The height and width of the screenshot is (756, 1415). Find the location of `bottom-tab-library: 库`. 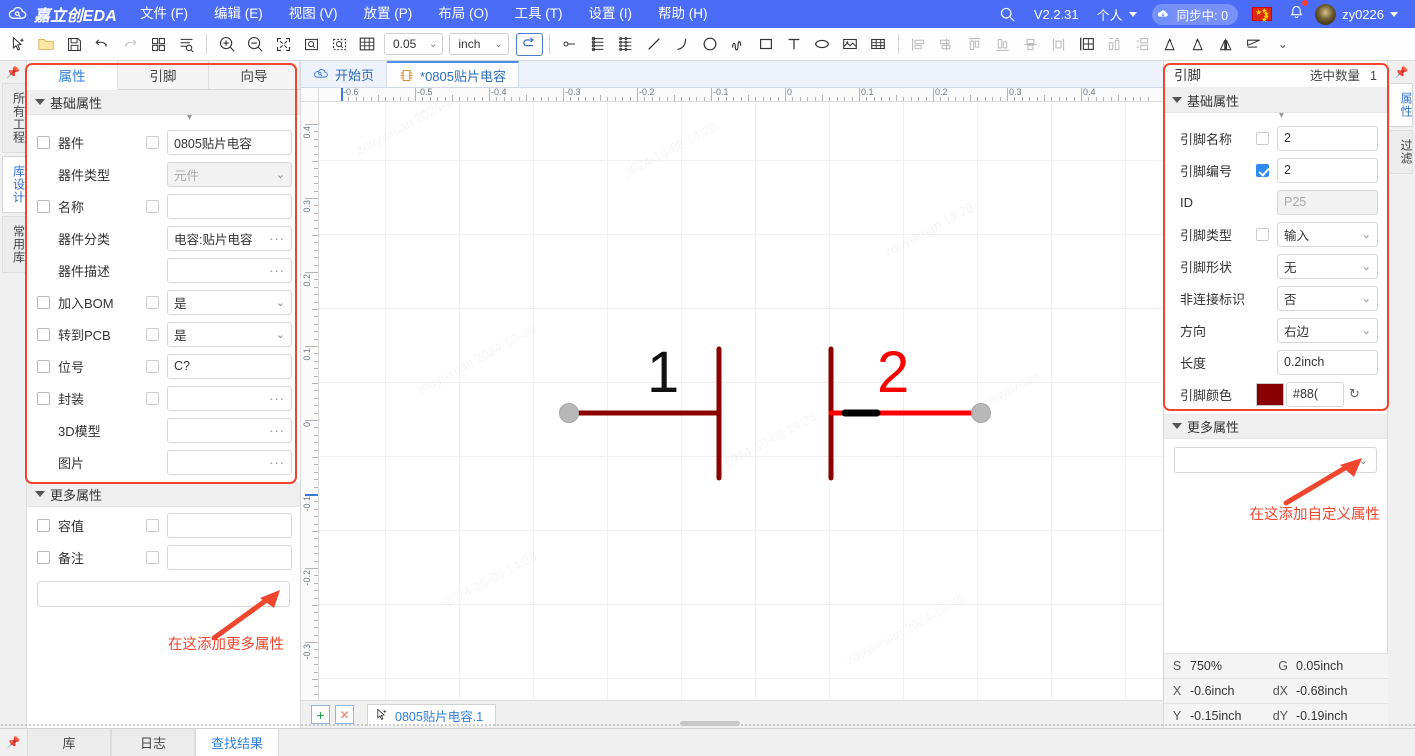

bottom-tab-library: 库 is located at coordinates (69, 742).